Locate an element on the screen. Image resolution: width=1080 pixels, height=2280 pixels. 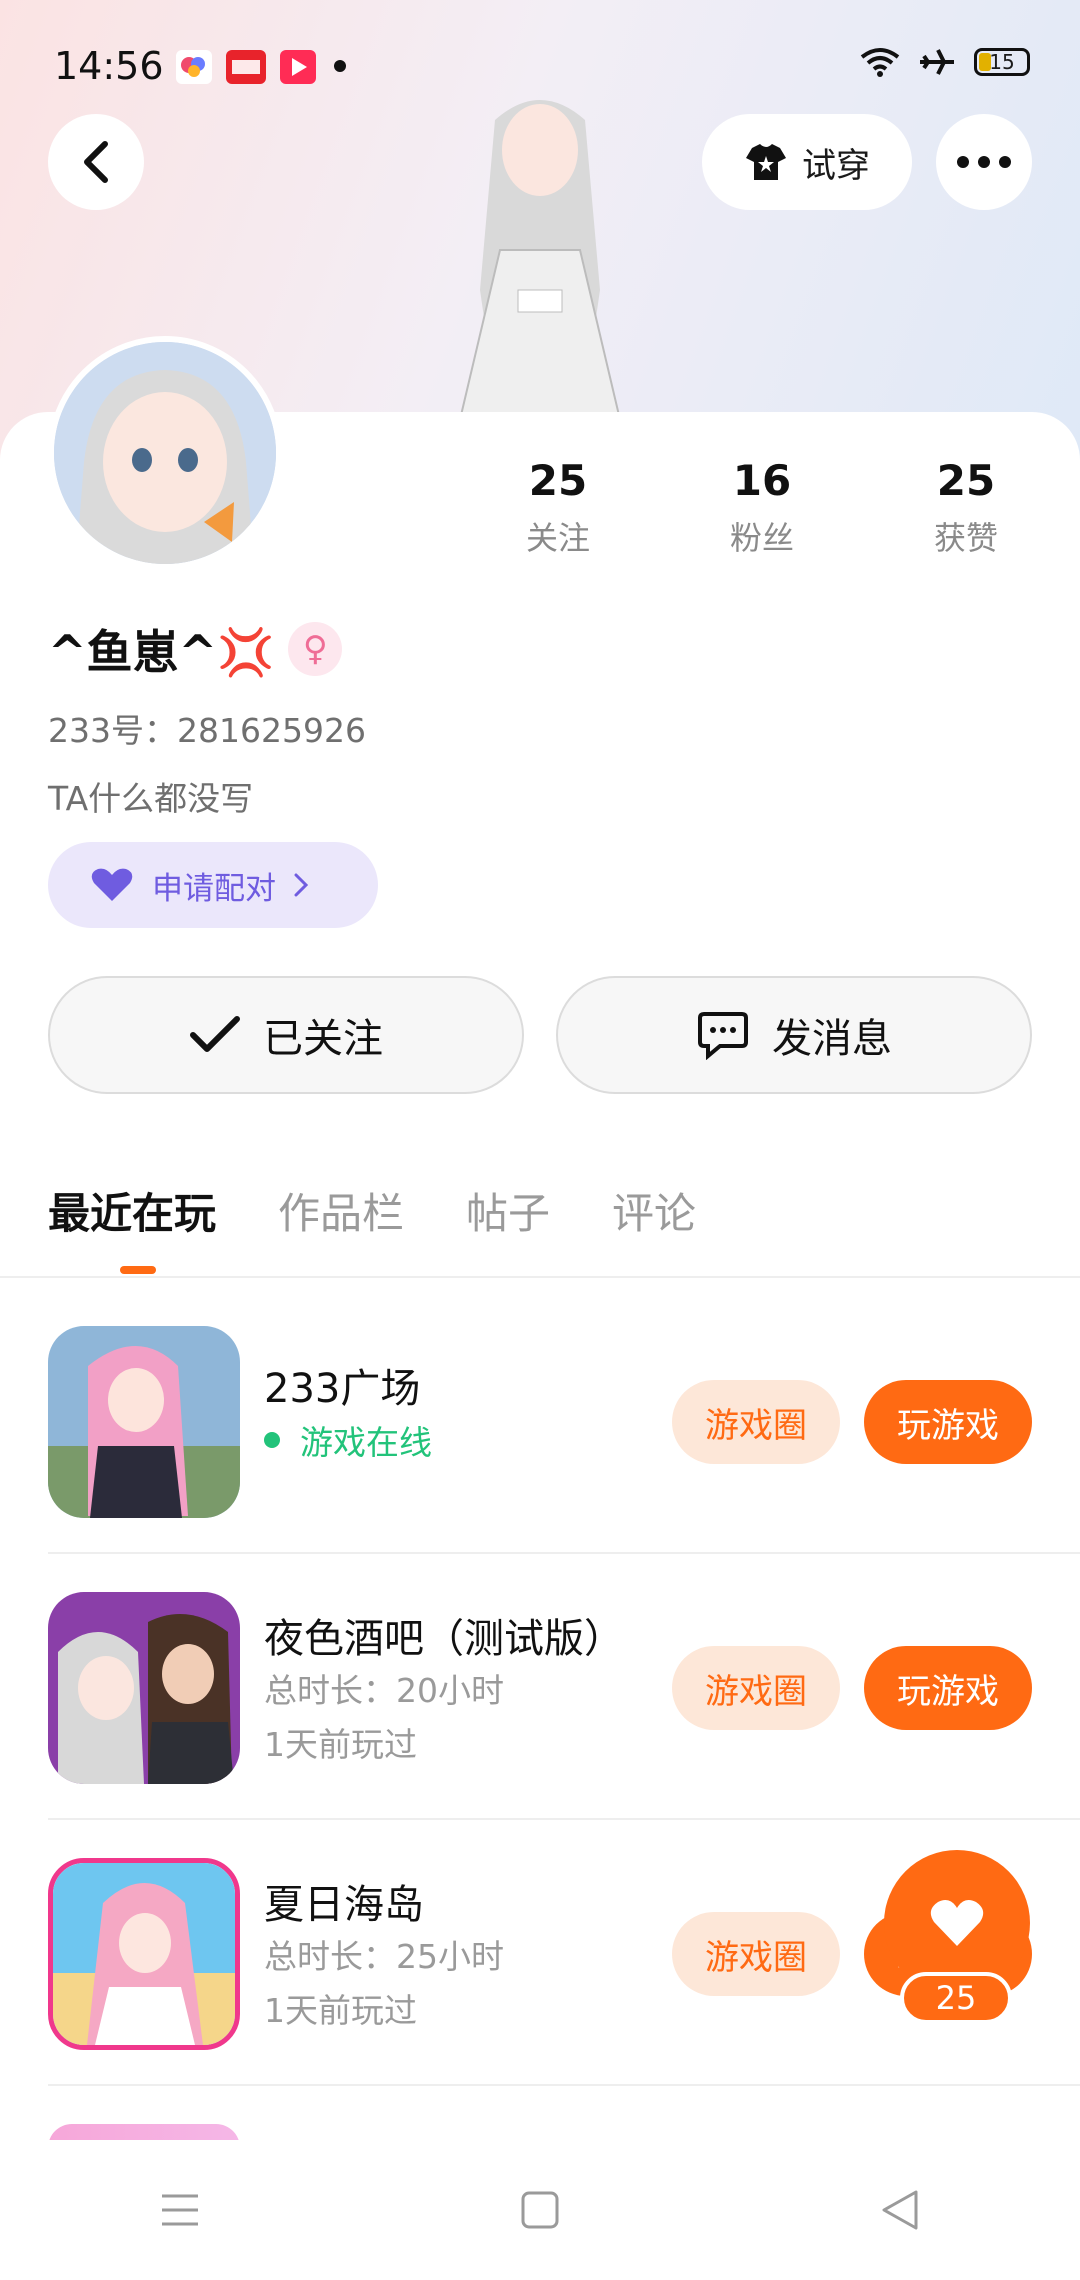
heart-pair-icon is located at coordinates (112, 884).